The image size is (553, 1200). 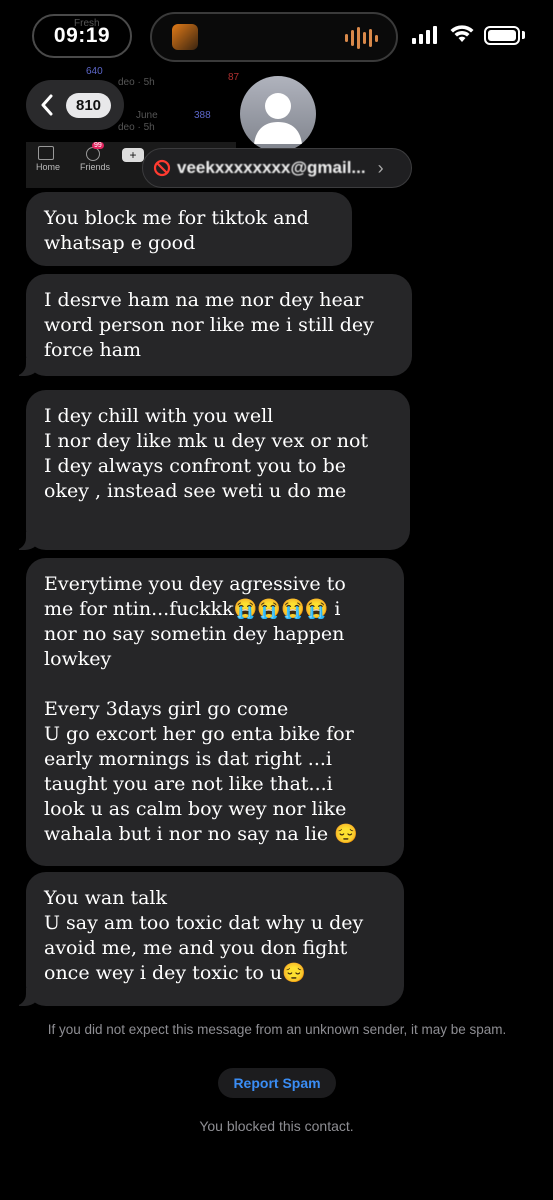 What do you see at coordinates (202, 115) in the screenshot?
I see `bg-count-388: 388` at bounding box center [202, 115].